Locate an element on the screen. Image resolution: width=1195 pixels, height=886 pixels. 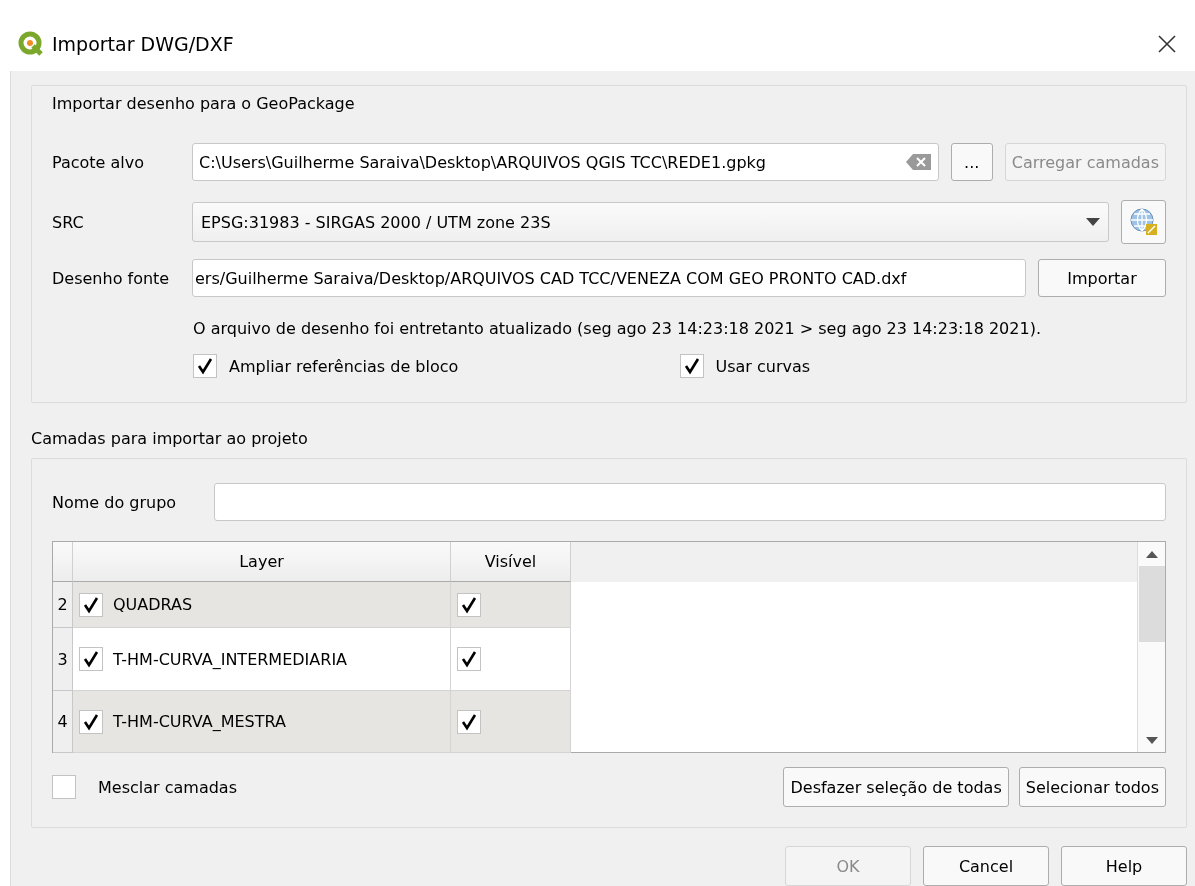
scrollbar is located at coordinates (1151, 647).